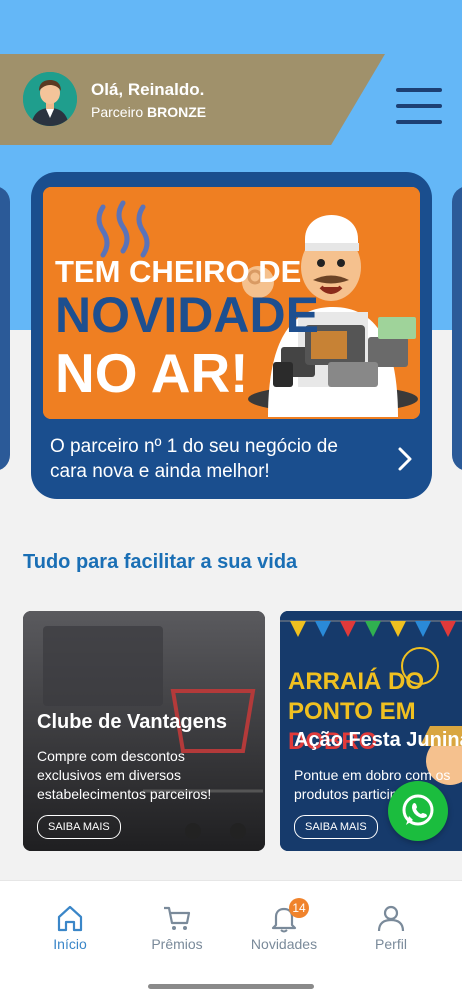 The height and width of the screenshot is (1001, 462). I want to click on whatsapp-icon, so click(418, 810).